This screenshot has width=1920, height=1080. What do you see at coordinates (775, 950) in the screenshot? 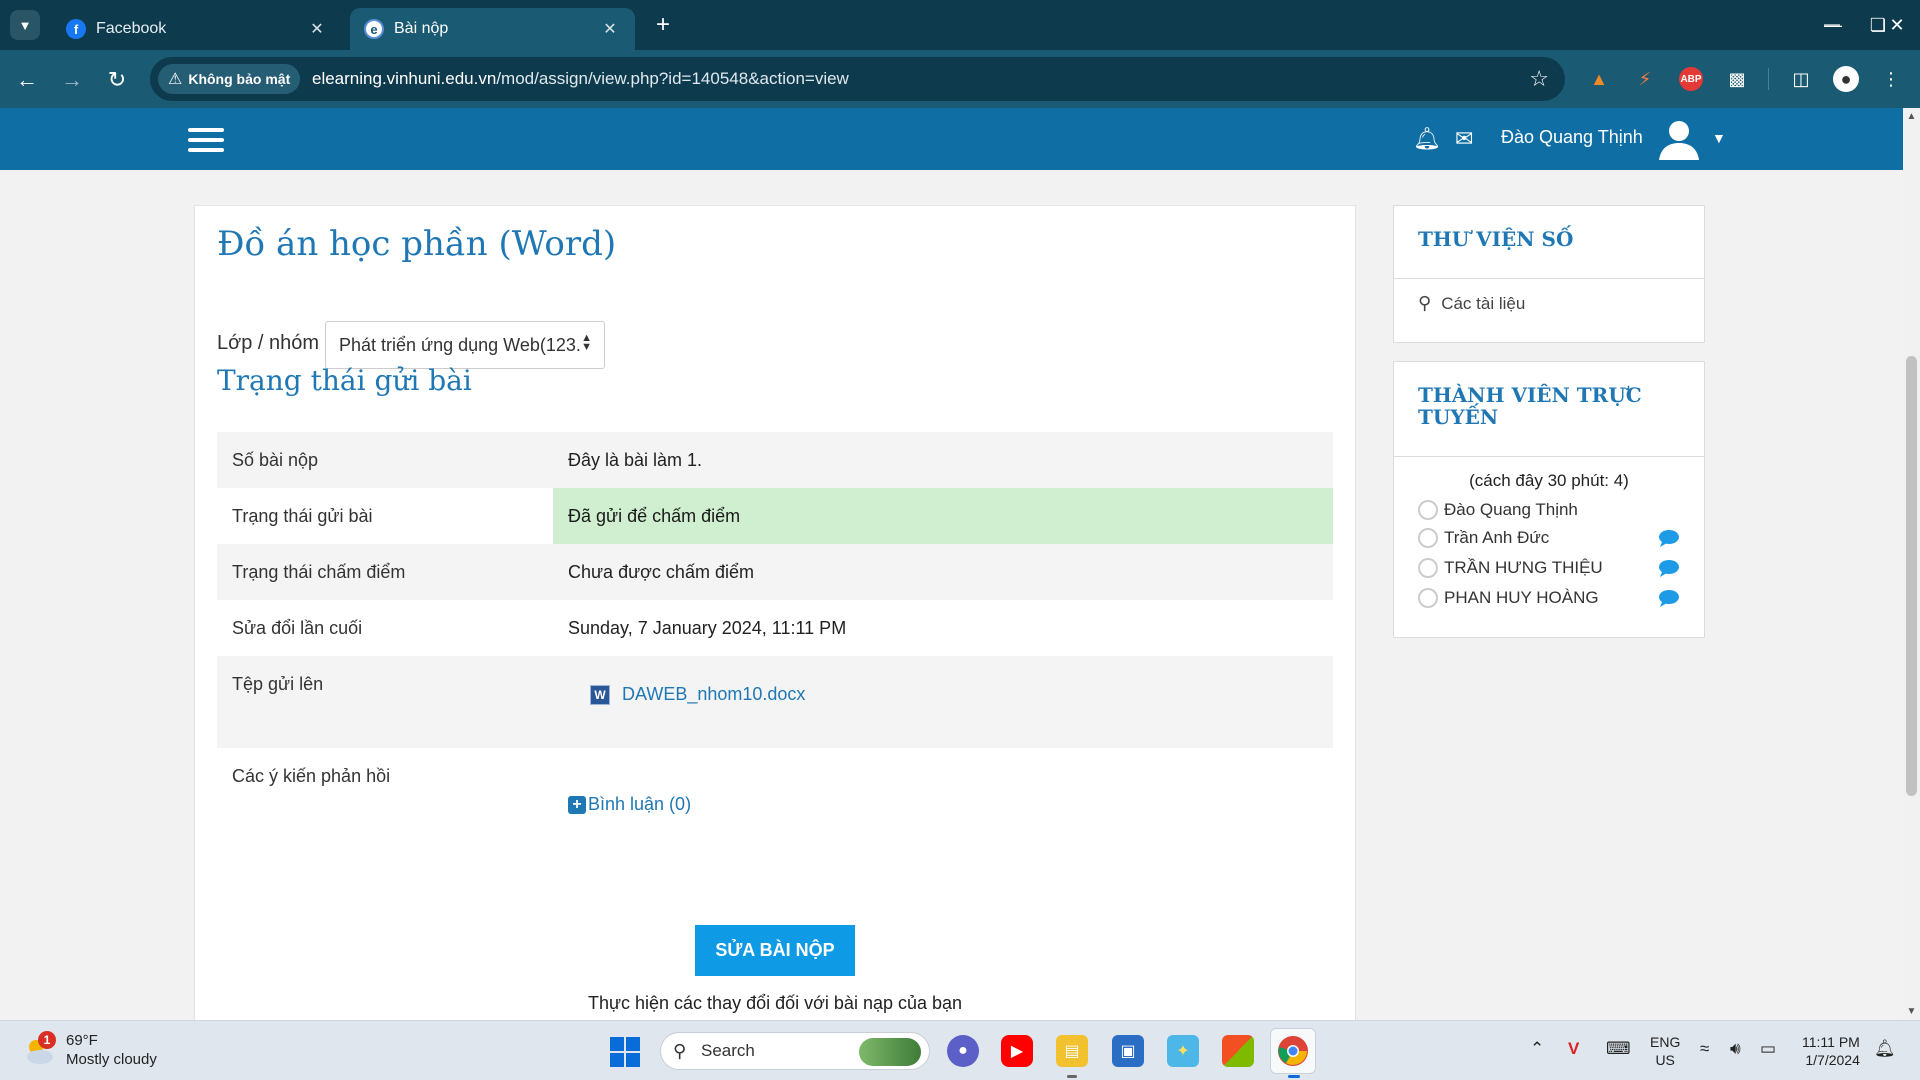
I see `edit-submission-button: SỬA BÀI NỘP` at bounding box center [775, 950].